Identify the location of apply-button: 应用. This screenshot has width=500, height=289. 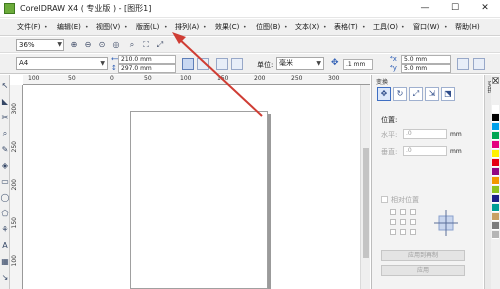
(423, 270).